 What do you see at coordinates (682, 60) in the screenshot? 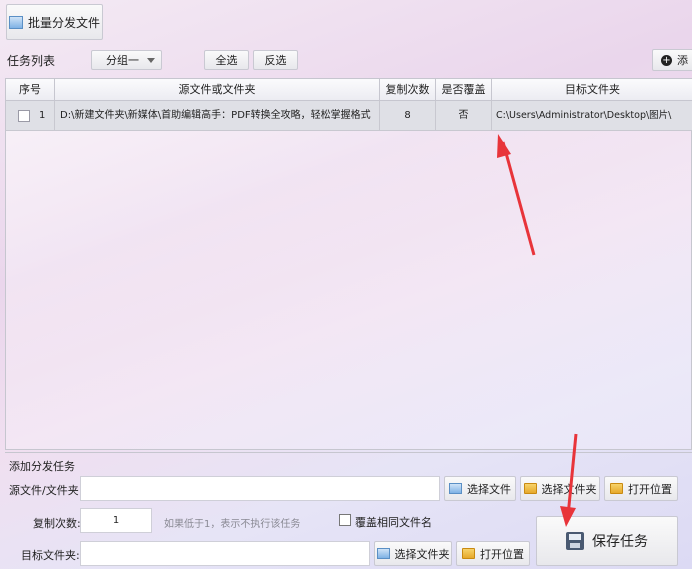
I see `add-task-label: 添` at bounding box center [682, 60].